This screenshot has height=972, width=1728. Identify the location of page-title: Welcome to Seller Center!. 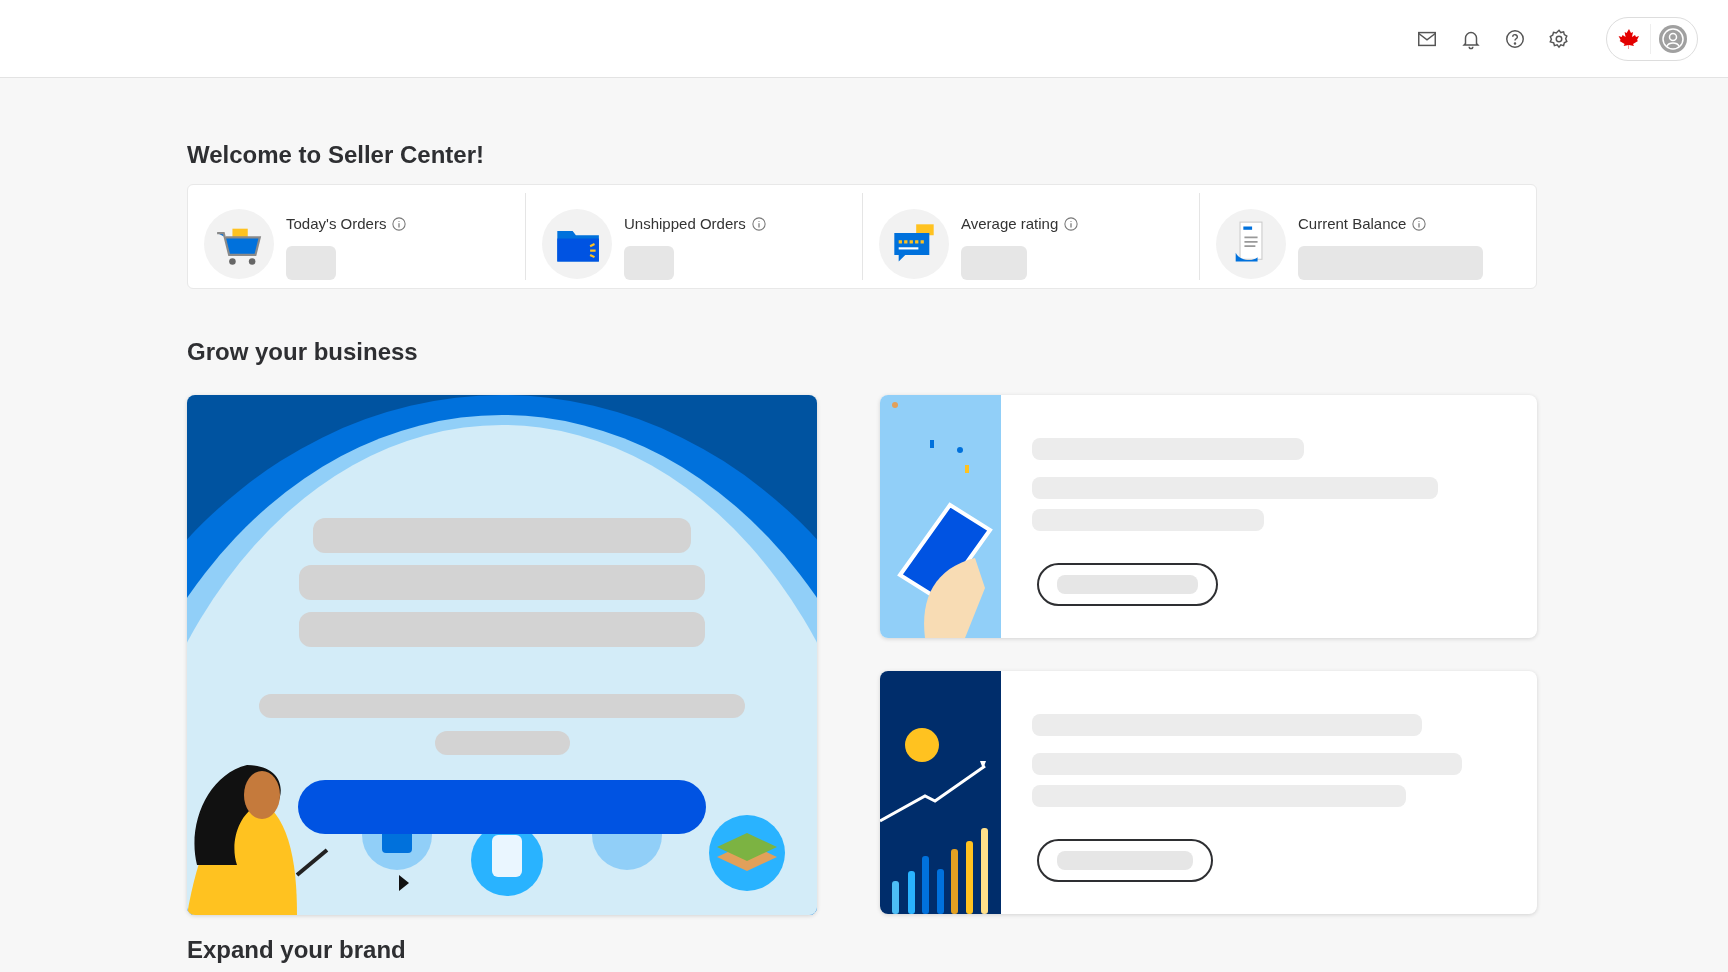
(336, 155).